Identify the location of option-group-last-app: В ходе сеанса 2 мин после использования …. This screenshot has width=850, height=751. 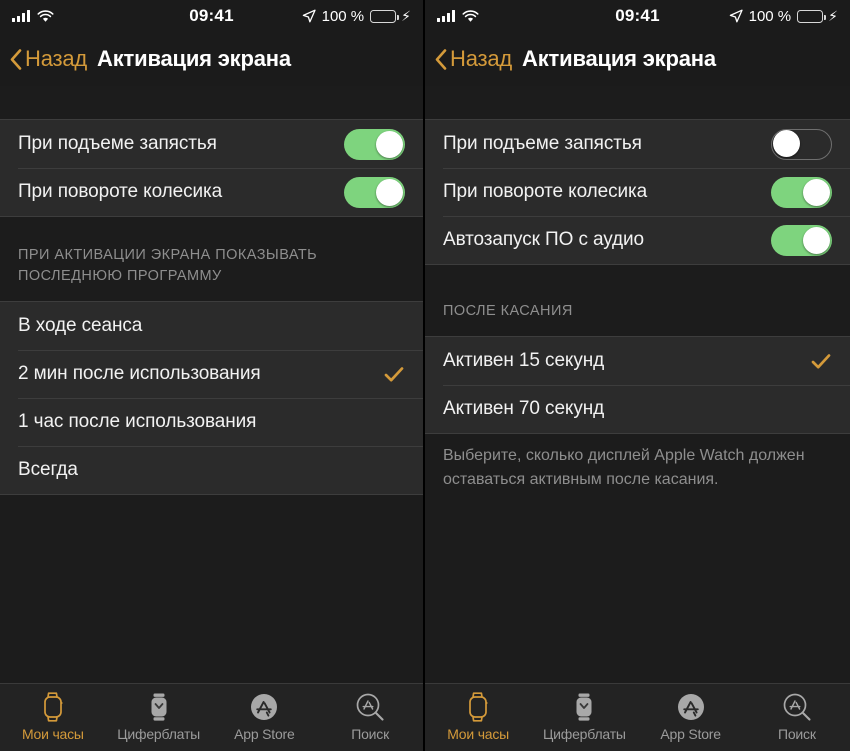
(211, 398).